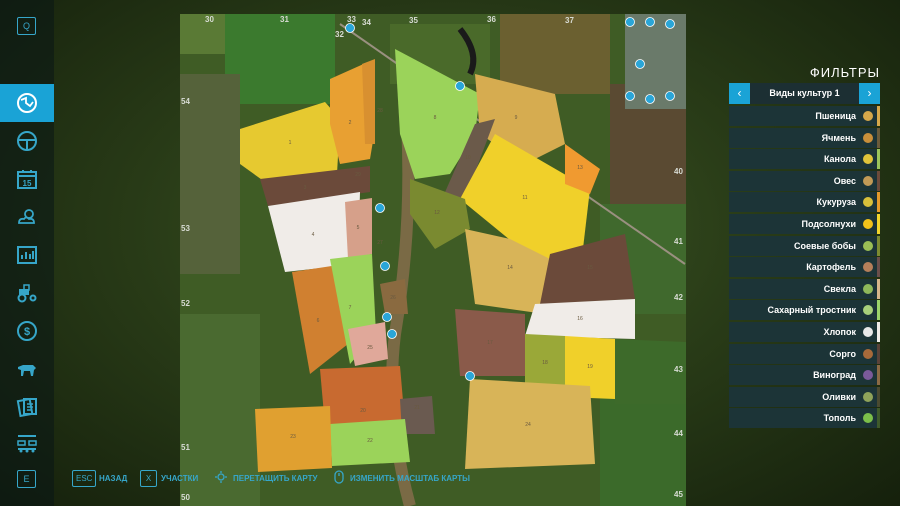 The width and height of the screenshot is (900, 506). Describe the element at coordinates (839, 396) in the screenshot. I see `crop-filter-label: Оливки` at that location.